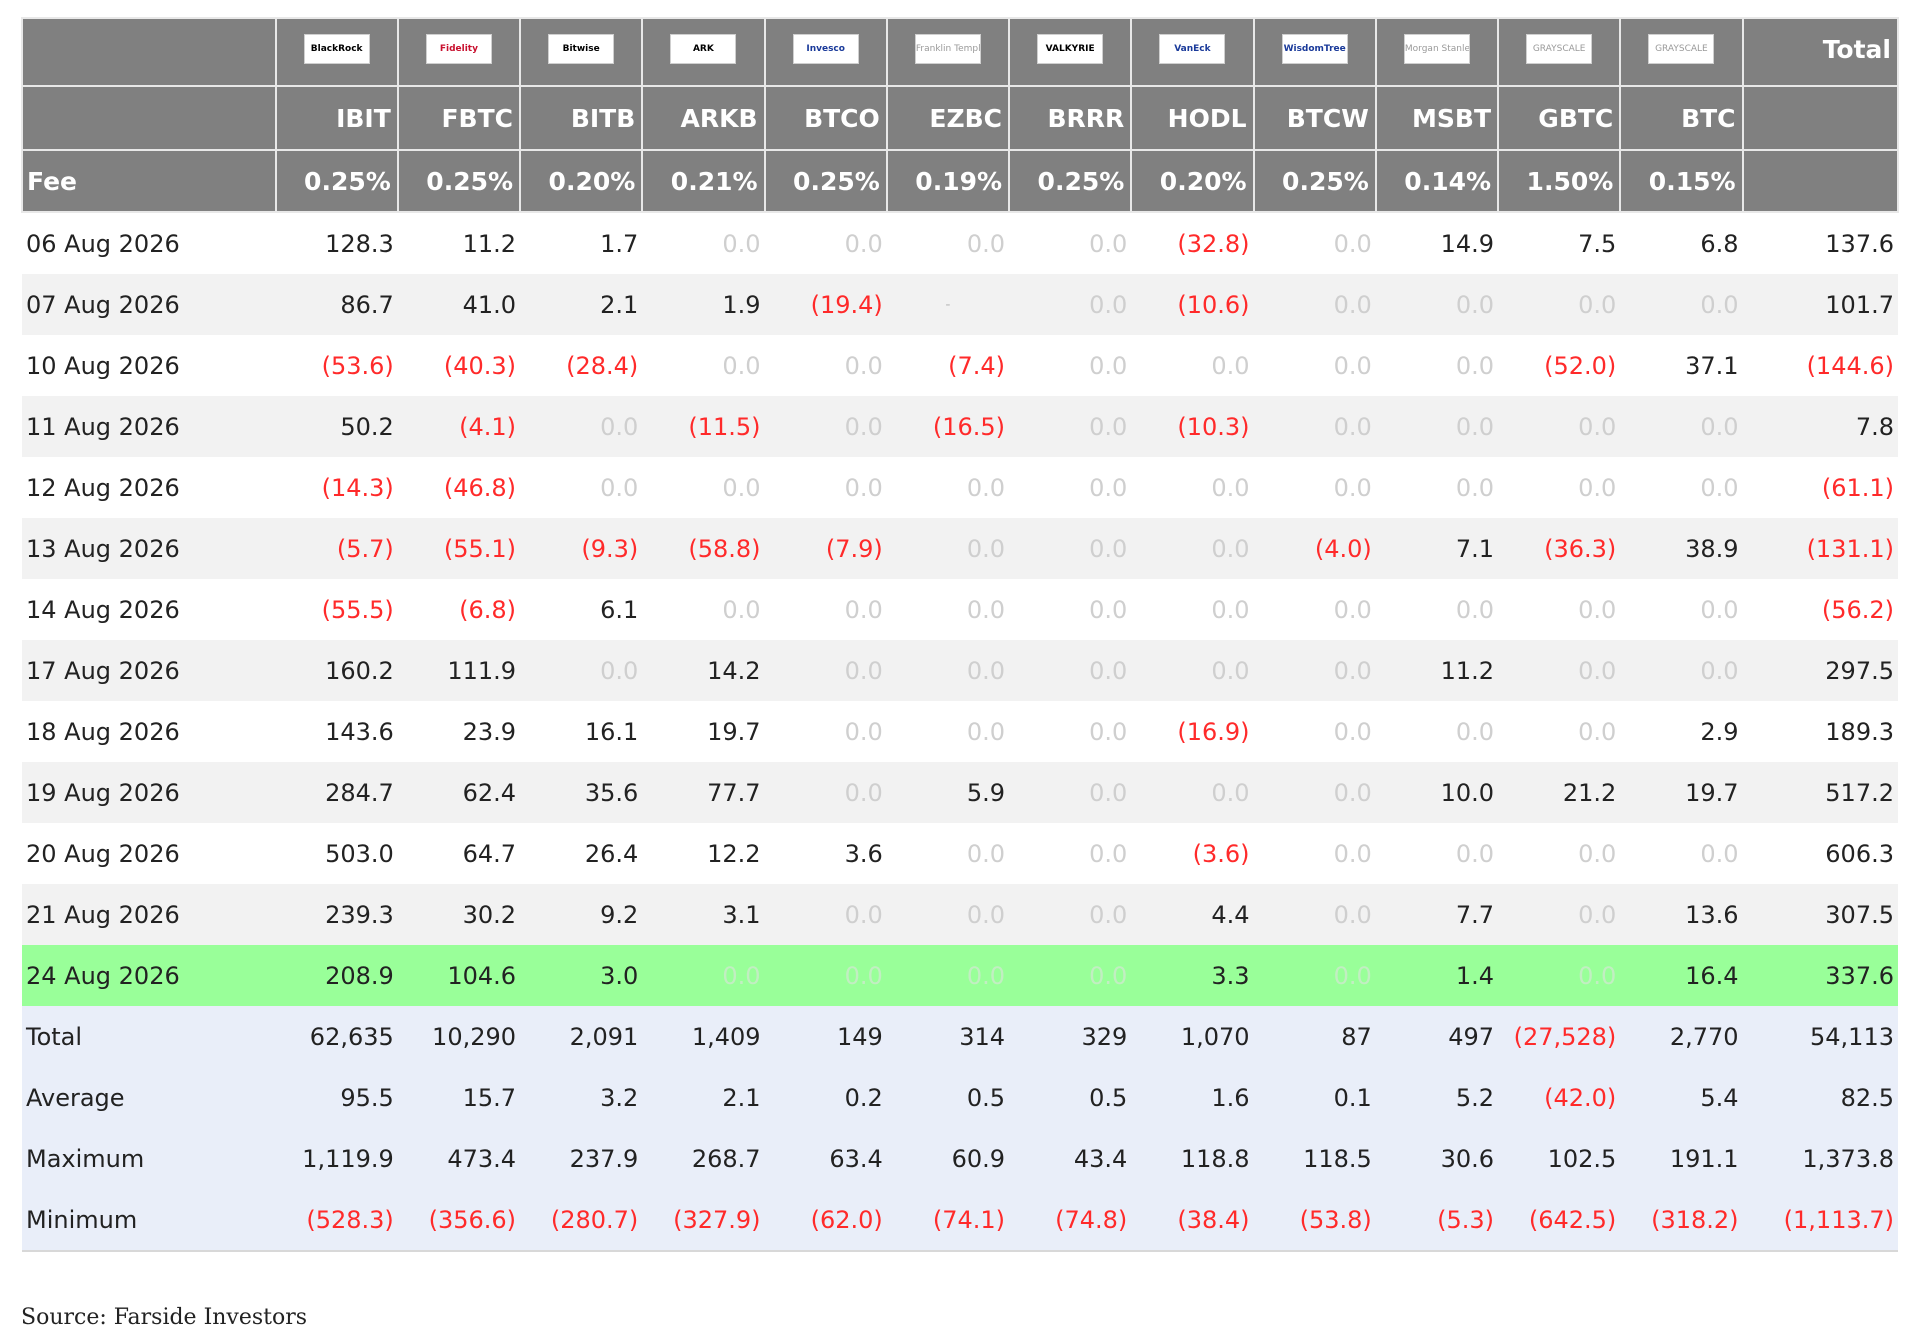  I want to click on flow-cell-ibit: 160.2, so click(336, 670).